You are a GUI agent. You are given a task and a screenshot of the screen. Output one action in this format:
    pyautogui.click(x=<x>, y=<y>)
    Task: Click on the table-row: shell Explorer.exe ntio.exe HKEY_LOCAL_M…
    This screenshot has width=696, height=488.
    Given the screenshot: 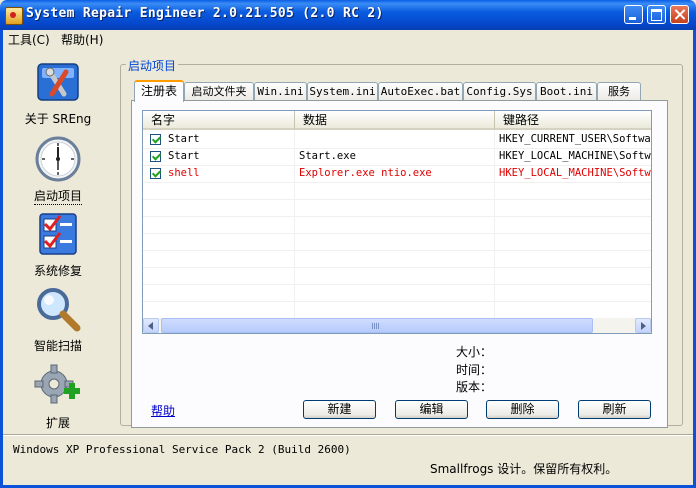 What is the action you would take?
    pyautogui.click(x=397, y=174)
    